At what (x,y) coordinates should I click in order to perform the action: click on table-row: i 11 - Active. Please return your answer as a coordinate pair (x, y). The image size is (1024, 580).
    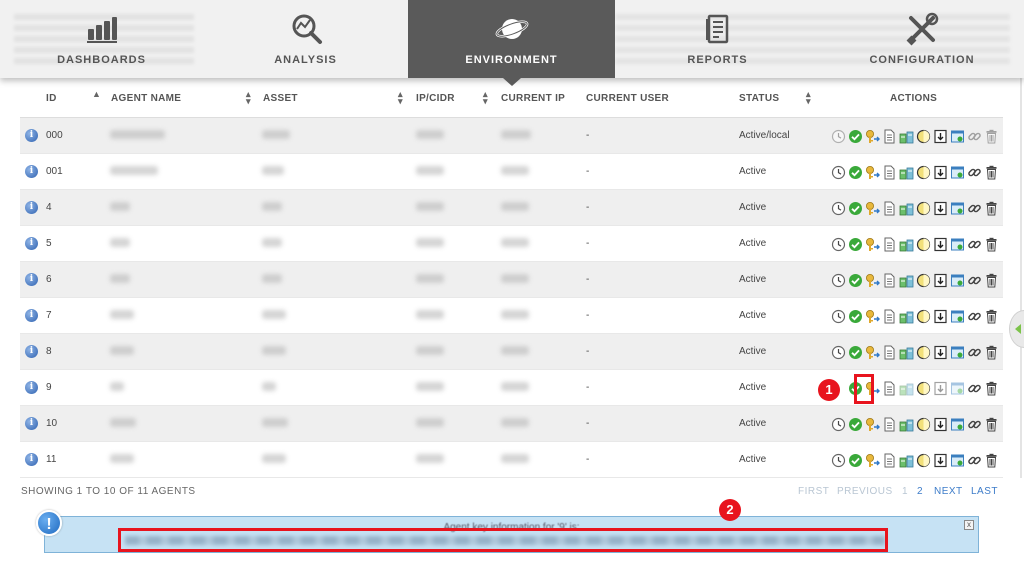
    Looking at the image, I should click on (511, 460).